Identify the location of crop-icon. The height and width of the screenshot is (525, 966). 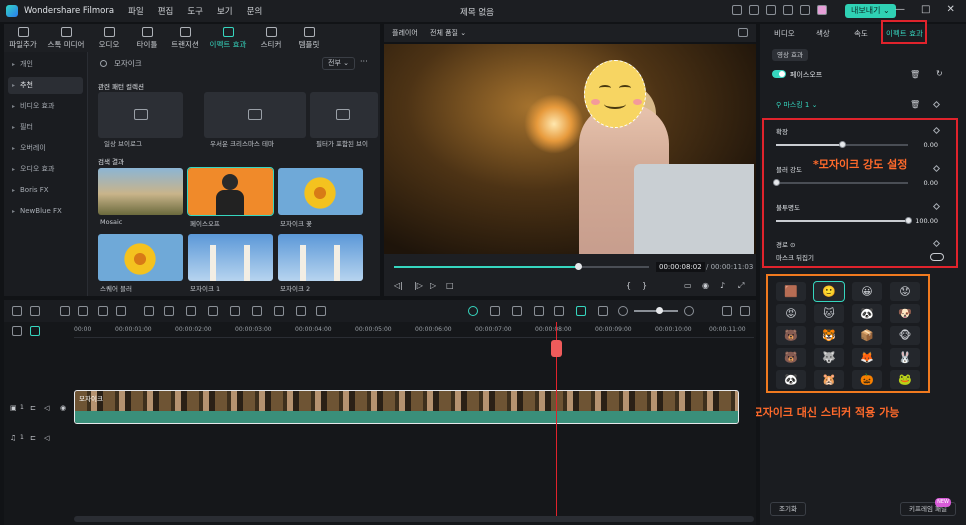
(149, 311).